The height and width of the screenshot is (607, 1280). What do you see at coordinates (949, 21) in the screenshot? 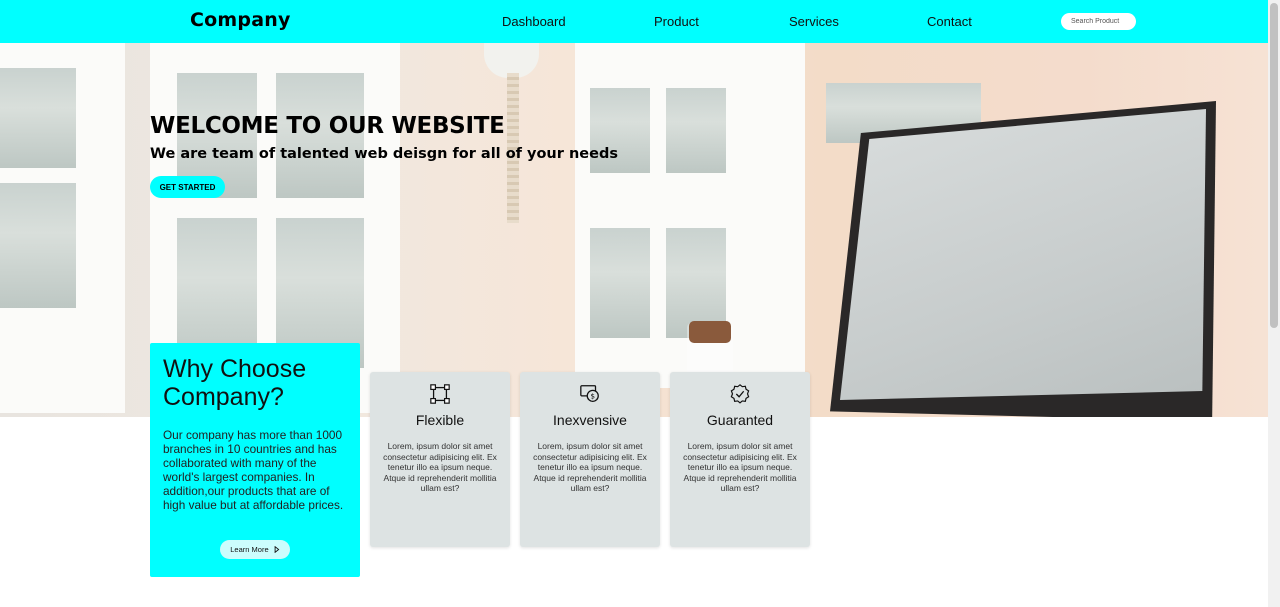
I see `nav-link-contact: Contact` at bounding box center [949, 21].